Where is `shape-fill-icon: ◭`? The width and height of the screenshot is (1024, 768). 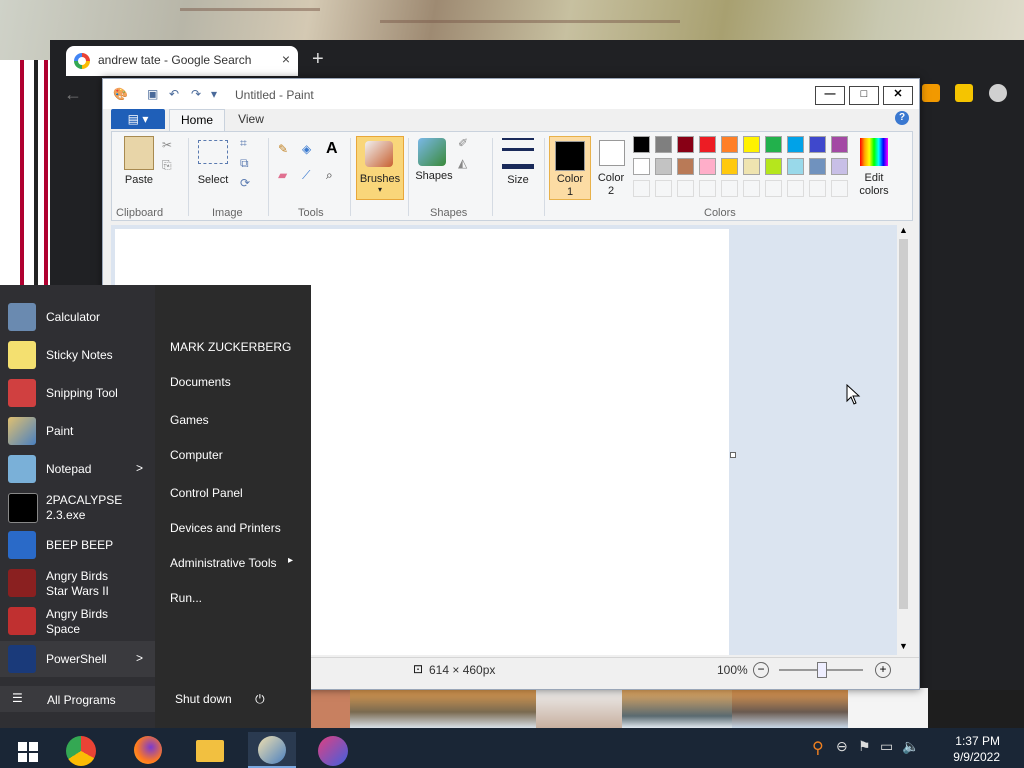
shape-fill-icon: ◭ is located at coordinates (467, 165).